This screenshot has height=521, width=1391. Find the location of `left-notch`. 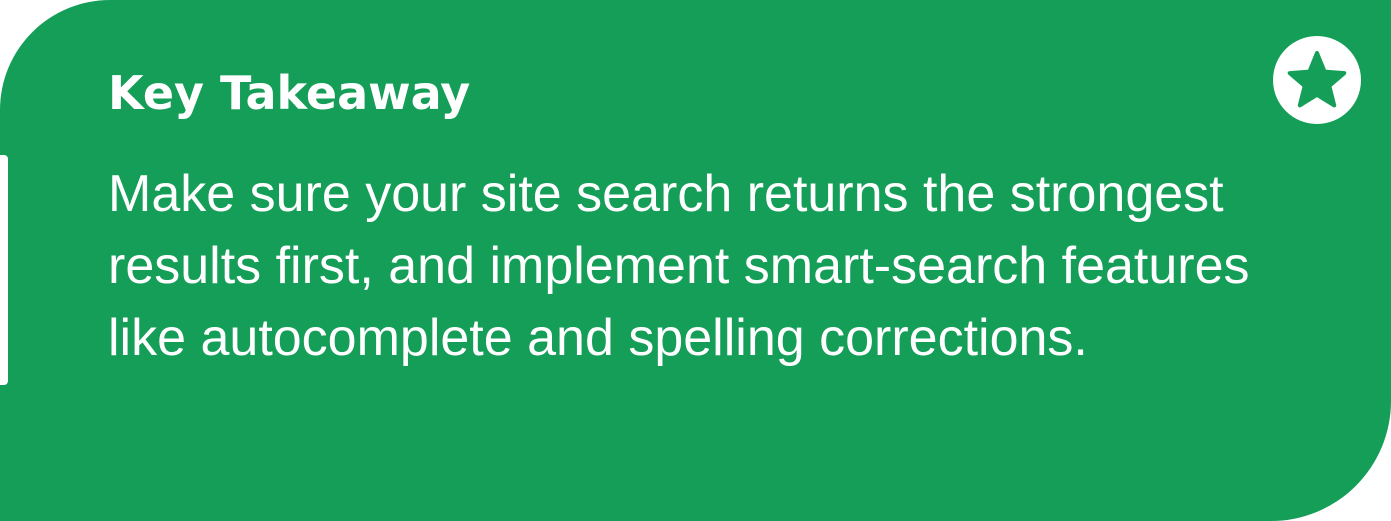

left-notch is located at coordinates (4, 270).